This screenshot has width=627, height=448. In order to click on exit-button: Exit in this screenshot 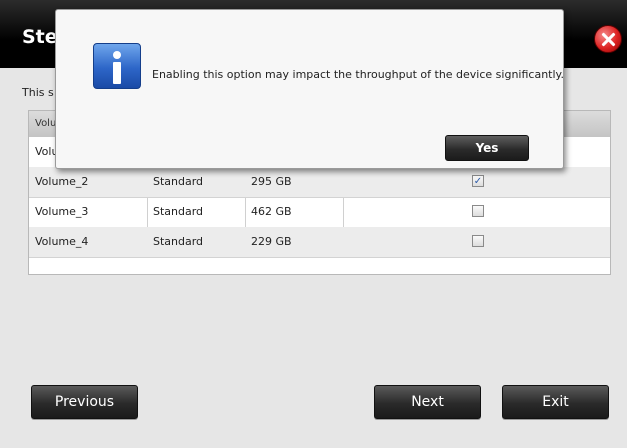, I will do `click(555, 402)`.